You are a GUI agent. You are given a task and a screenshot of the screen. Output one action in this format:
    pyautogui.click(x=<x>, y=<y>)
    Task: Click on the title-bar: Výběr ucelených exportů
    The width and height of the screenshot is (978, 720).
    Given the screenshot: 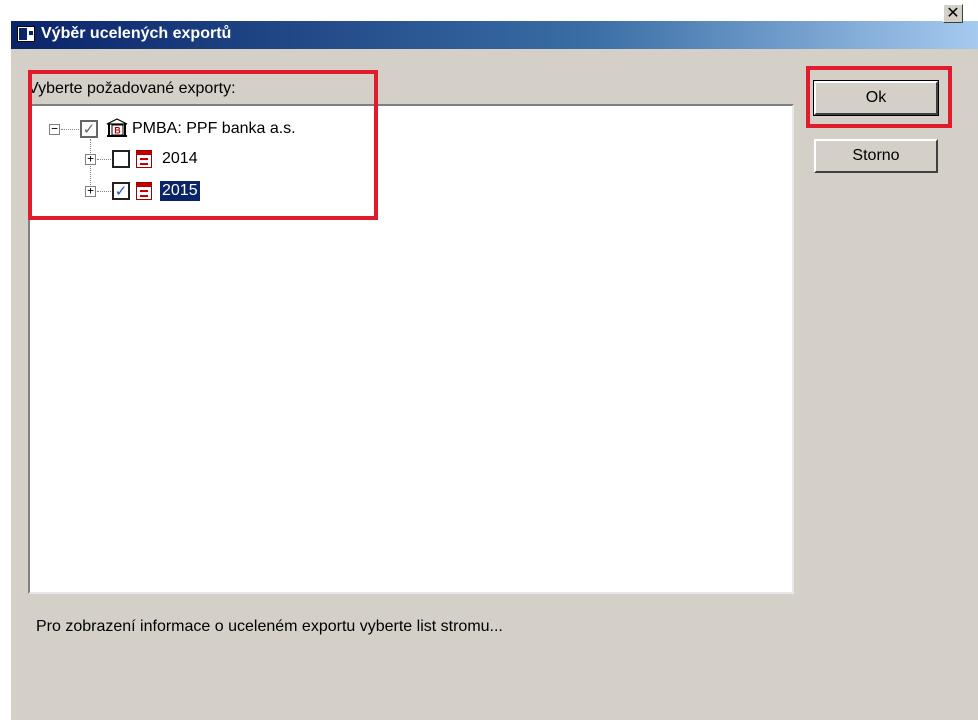 What is the action you would take?
    pyautogui.click(x=494, y=35)
    